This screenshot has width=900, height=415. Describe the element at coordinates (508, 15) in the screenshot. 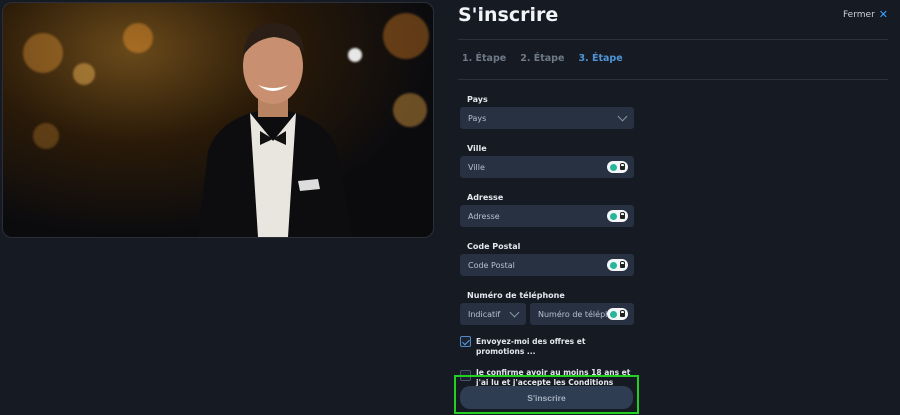

I see `page-title: S'inscrire` at that location.